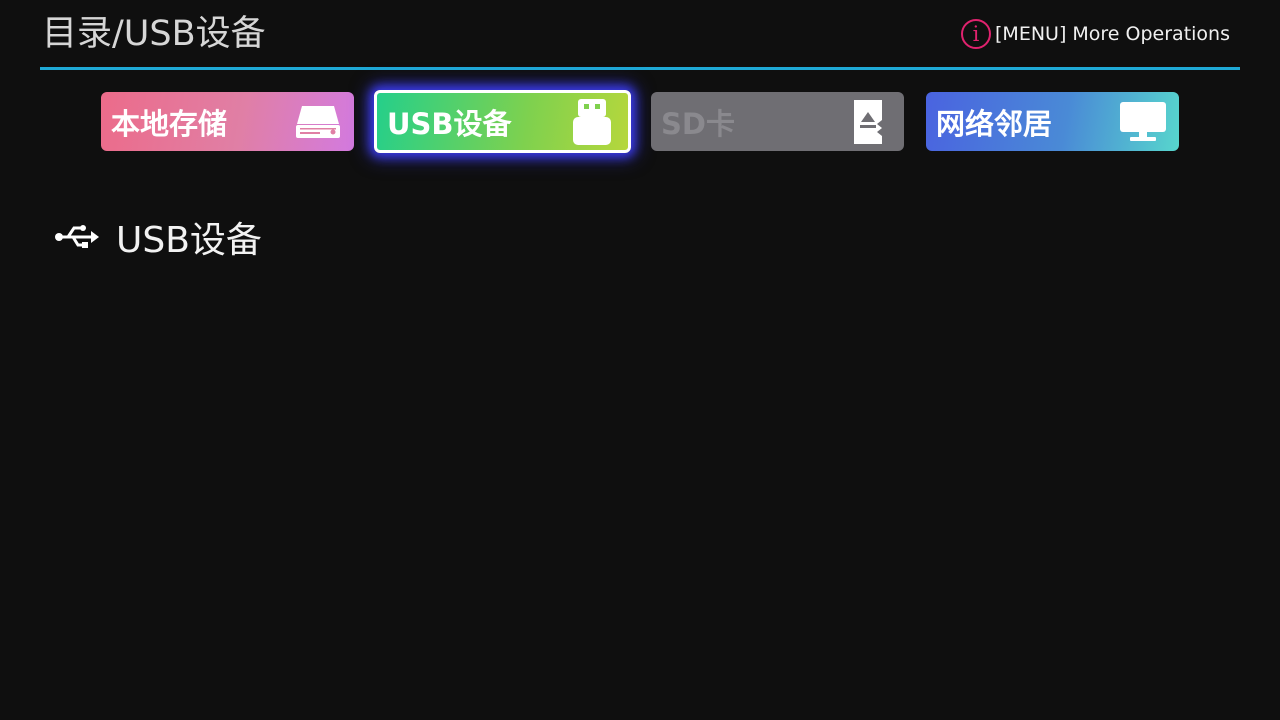 This screenshot has height=720, width=1280. Describe the element at coordinates (994, 123) in the screenshot. I see `tab-label: 网络邻居` at that location.